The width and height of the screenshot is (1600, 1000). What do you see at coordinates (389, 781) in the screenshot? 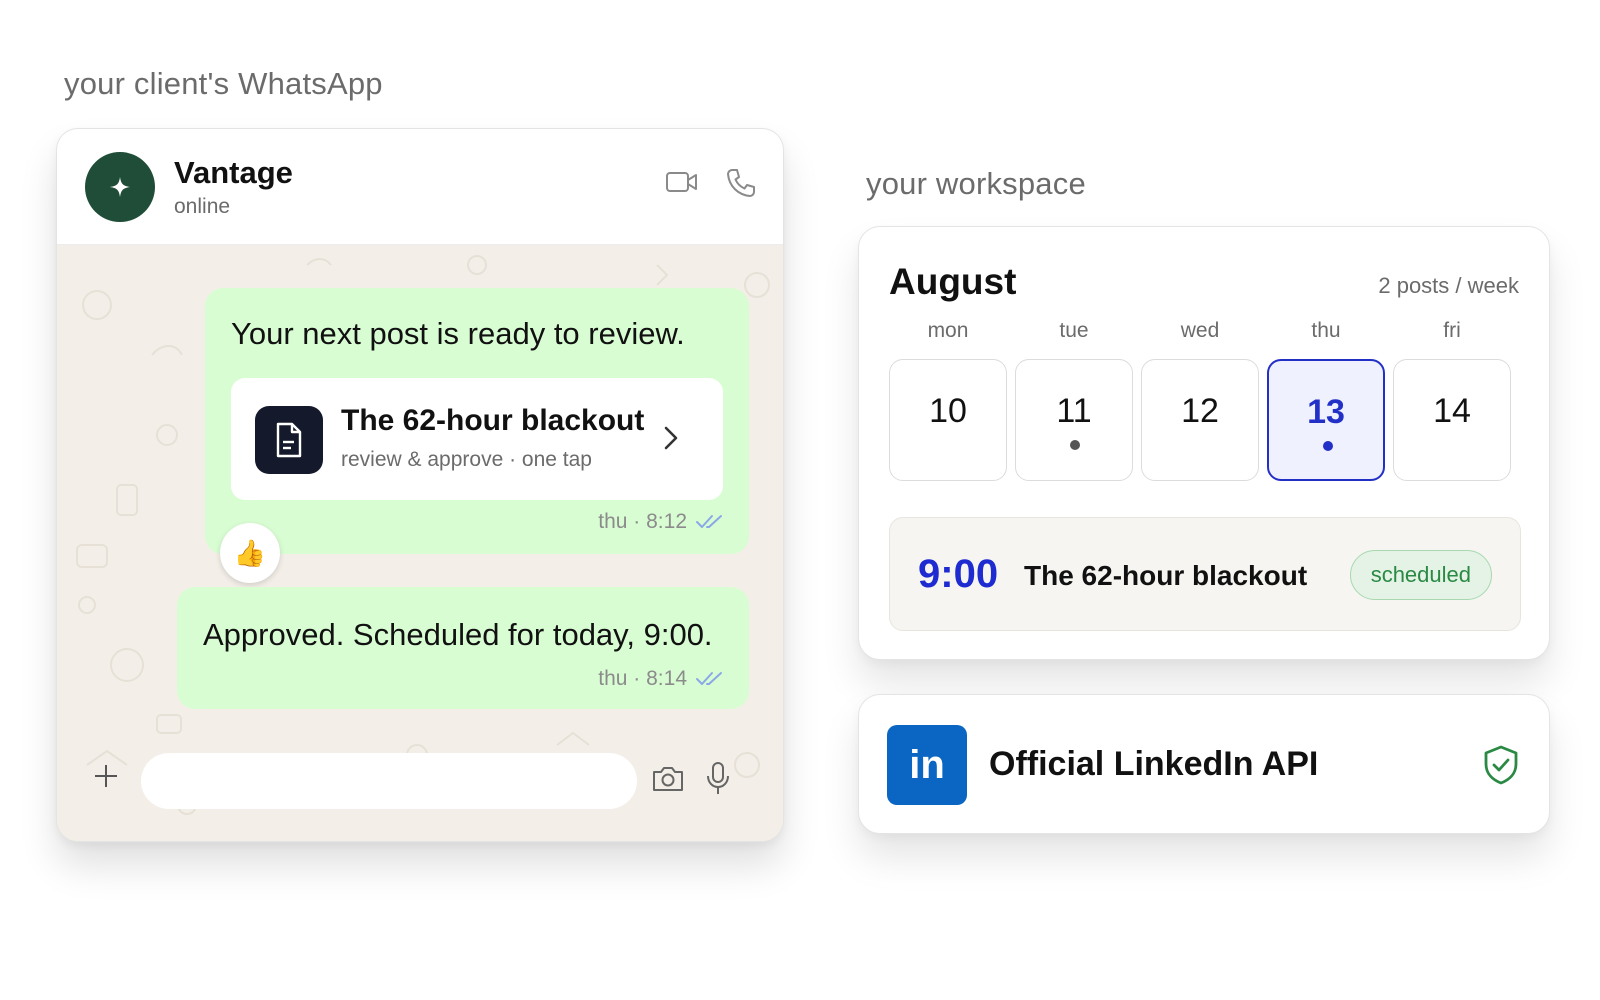
I see `message-input` at bounding box center [389, 781].